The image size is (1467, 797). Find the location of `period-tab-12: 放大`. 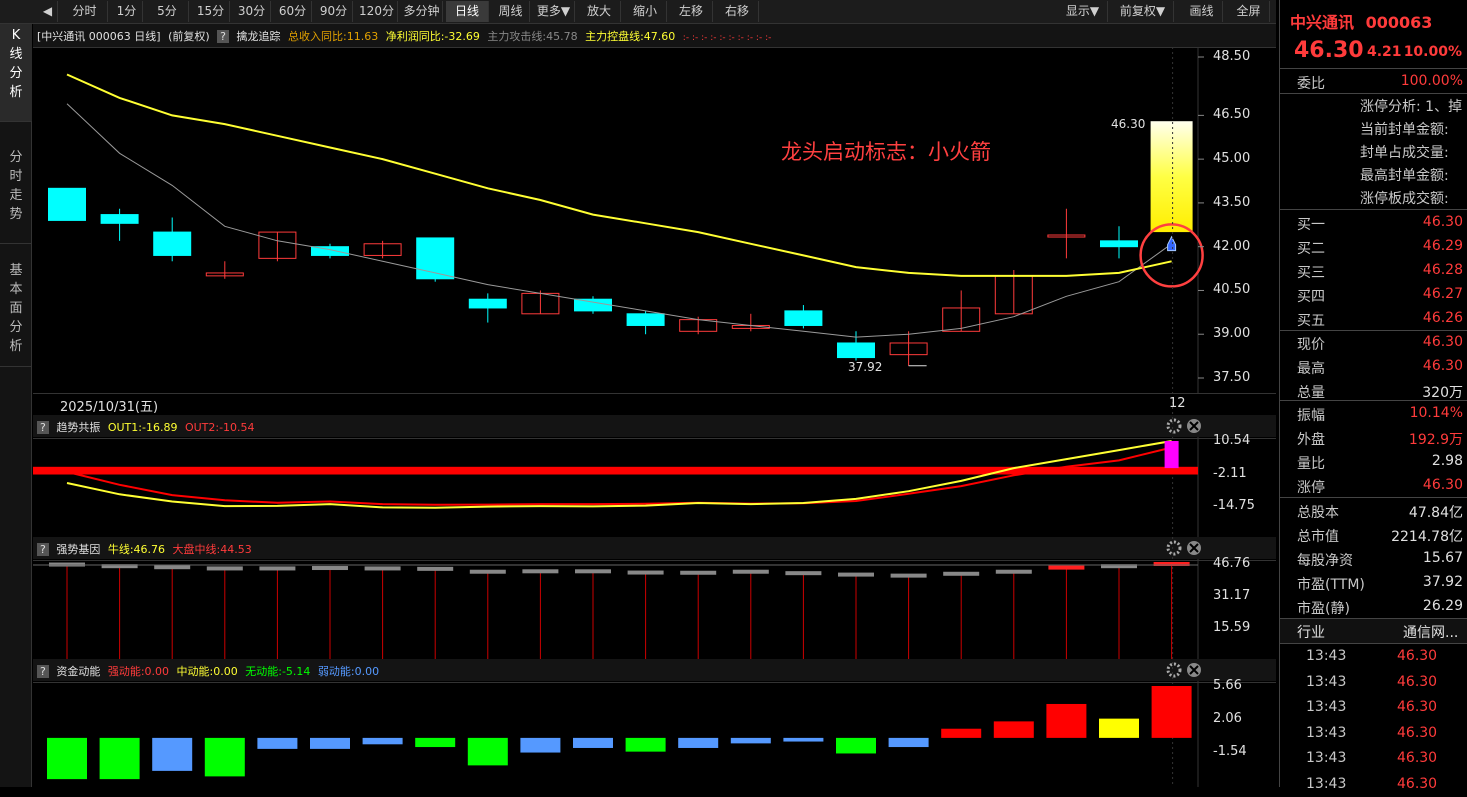

period-tab-12: 放大 is located at coordinates (599, 11).